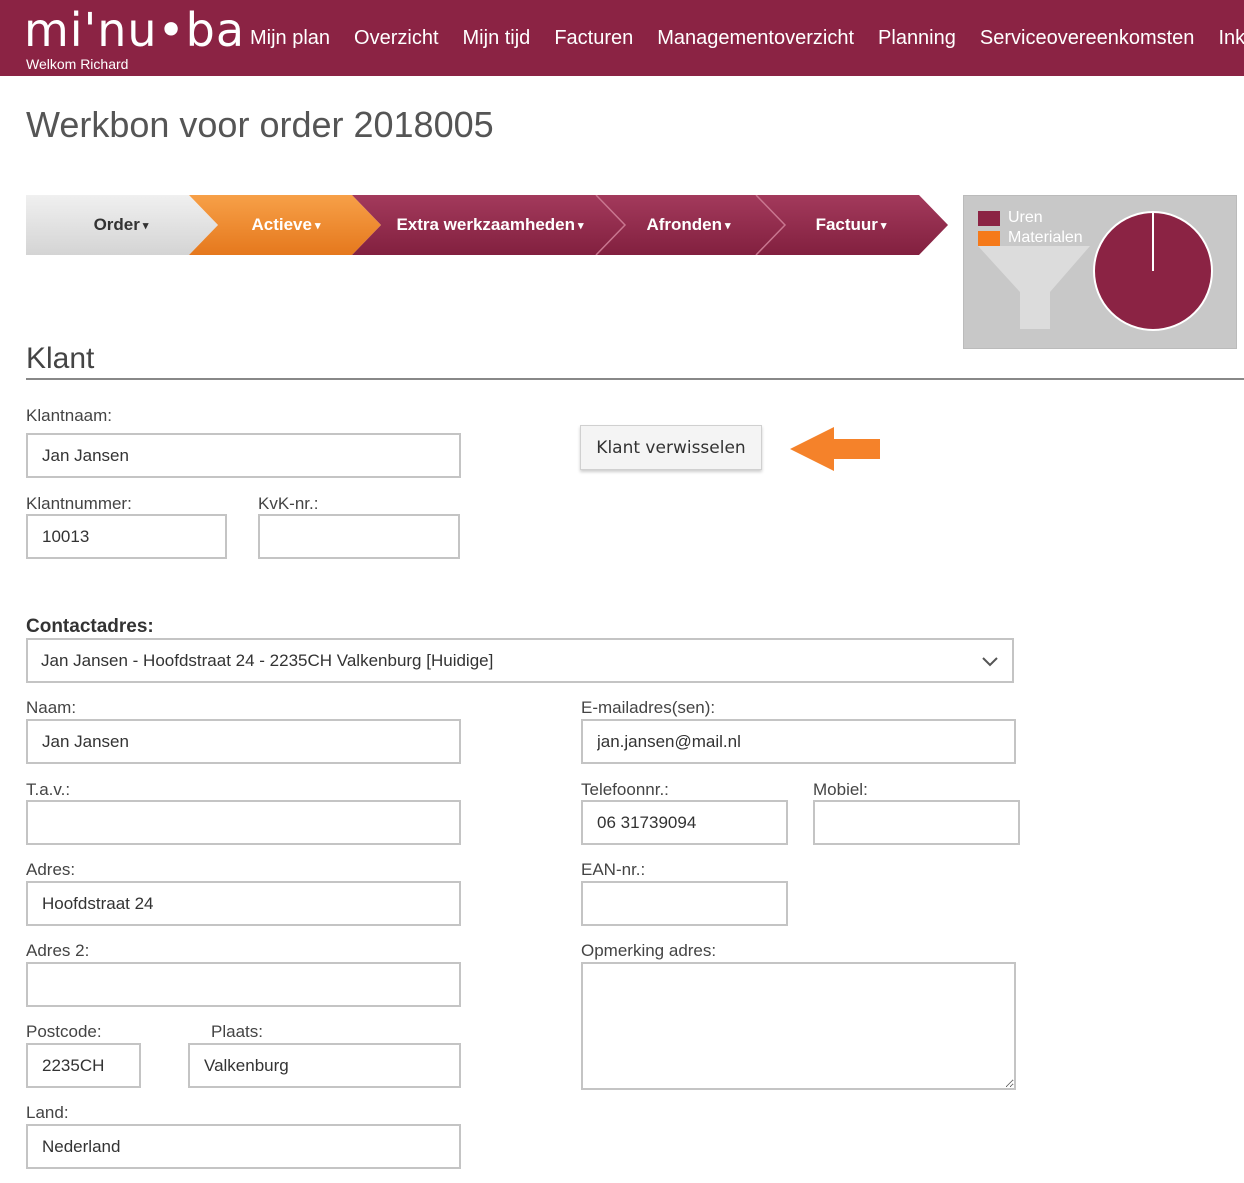  I want to click on minuba-logo: mi'nu•ba, so click(134, 30).